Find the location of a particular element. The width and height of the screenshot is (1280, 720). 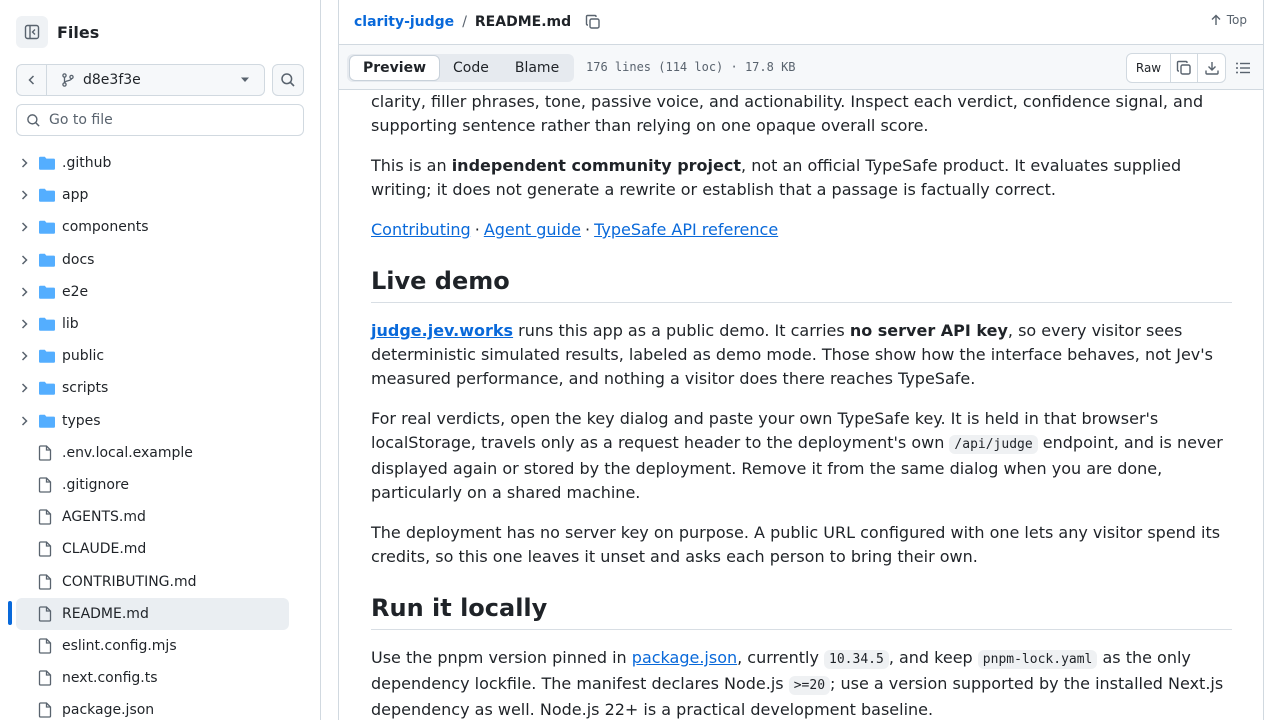

tab-blame: Blame is located at coordinates (537, 68).